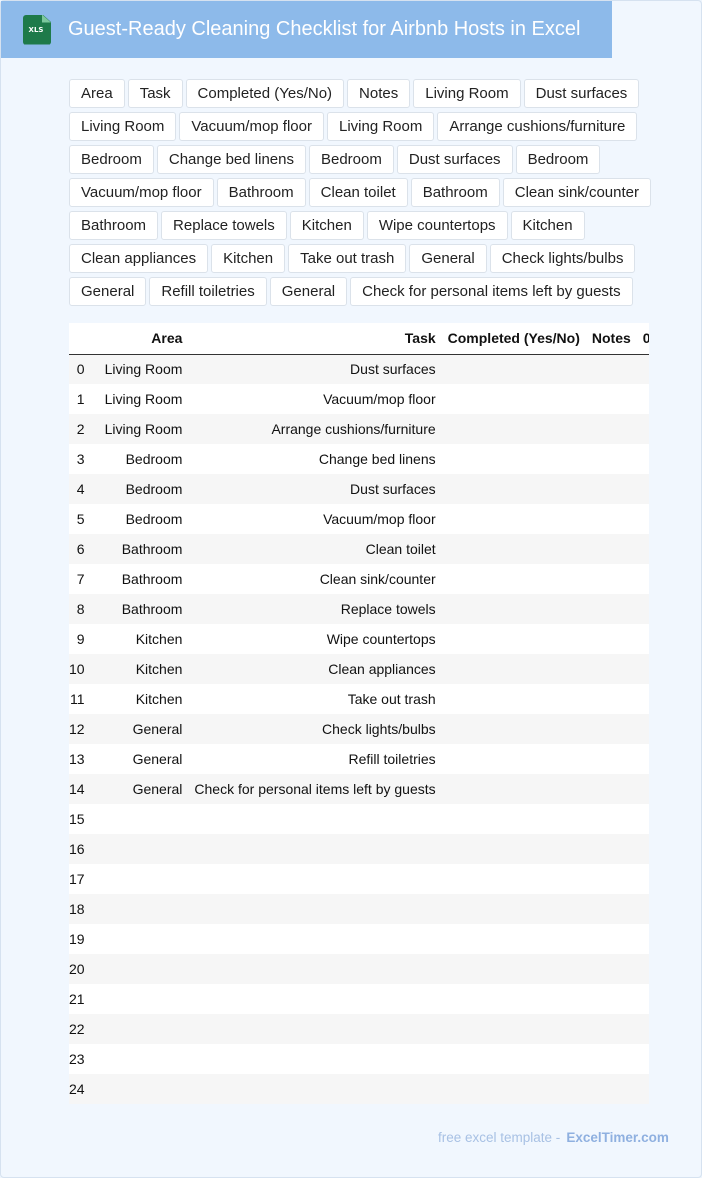 The image size is (702, 1178). Describe the element at coordinates (143, 669) in the screenshot. I see `cell-area: Kitchen` at that location.